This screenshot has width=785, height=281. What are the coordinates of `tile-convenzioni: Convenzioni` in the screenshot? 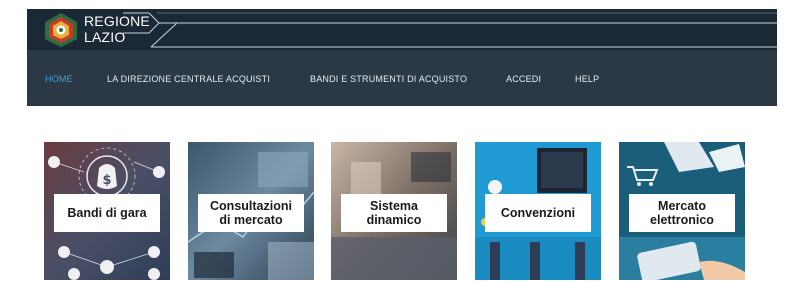 It's located at (538, 211).